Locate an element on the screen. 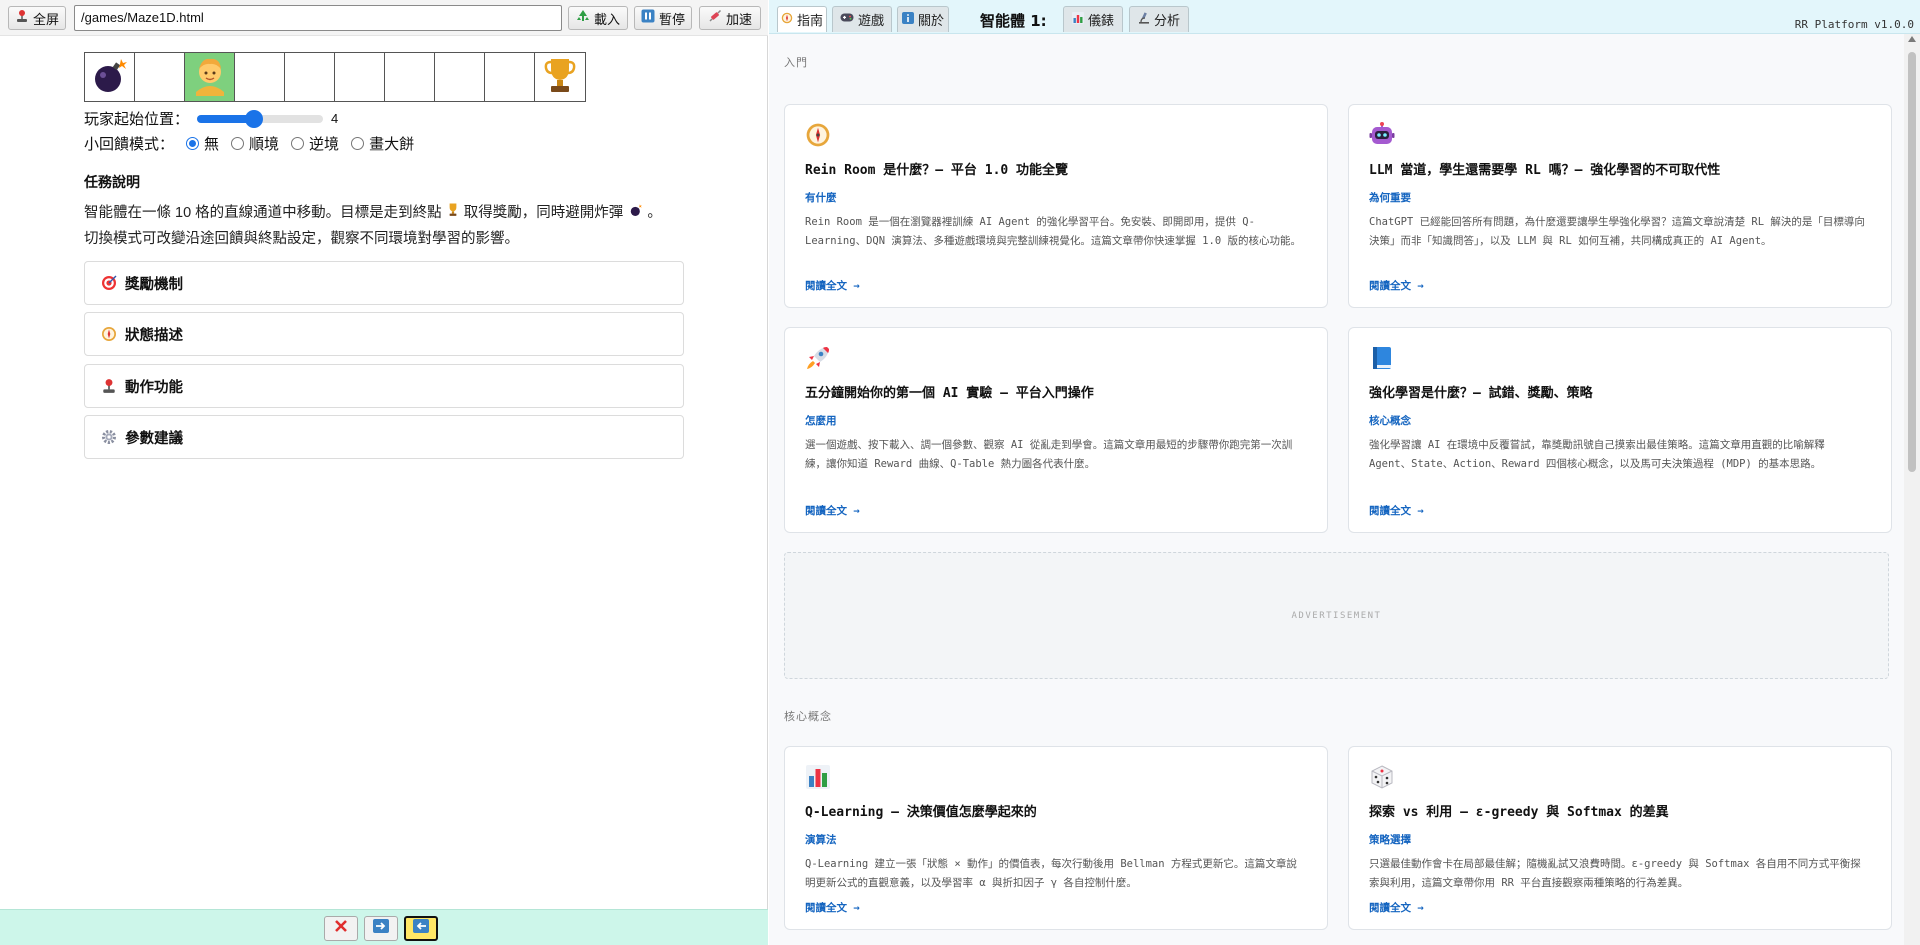  tab-games: 遊戲 is located at coordinates (862, 19).